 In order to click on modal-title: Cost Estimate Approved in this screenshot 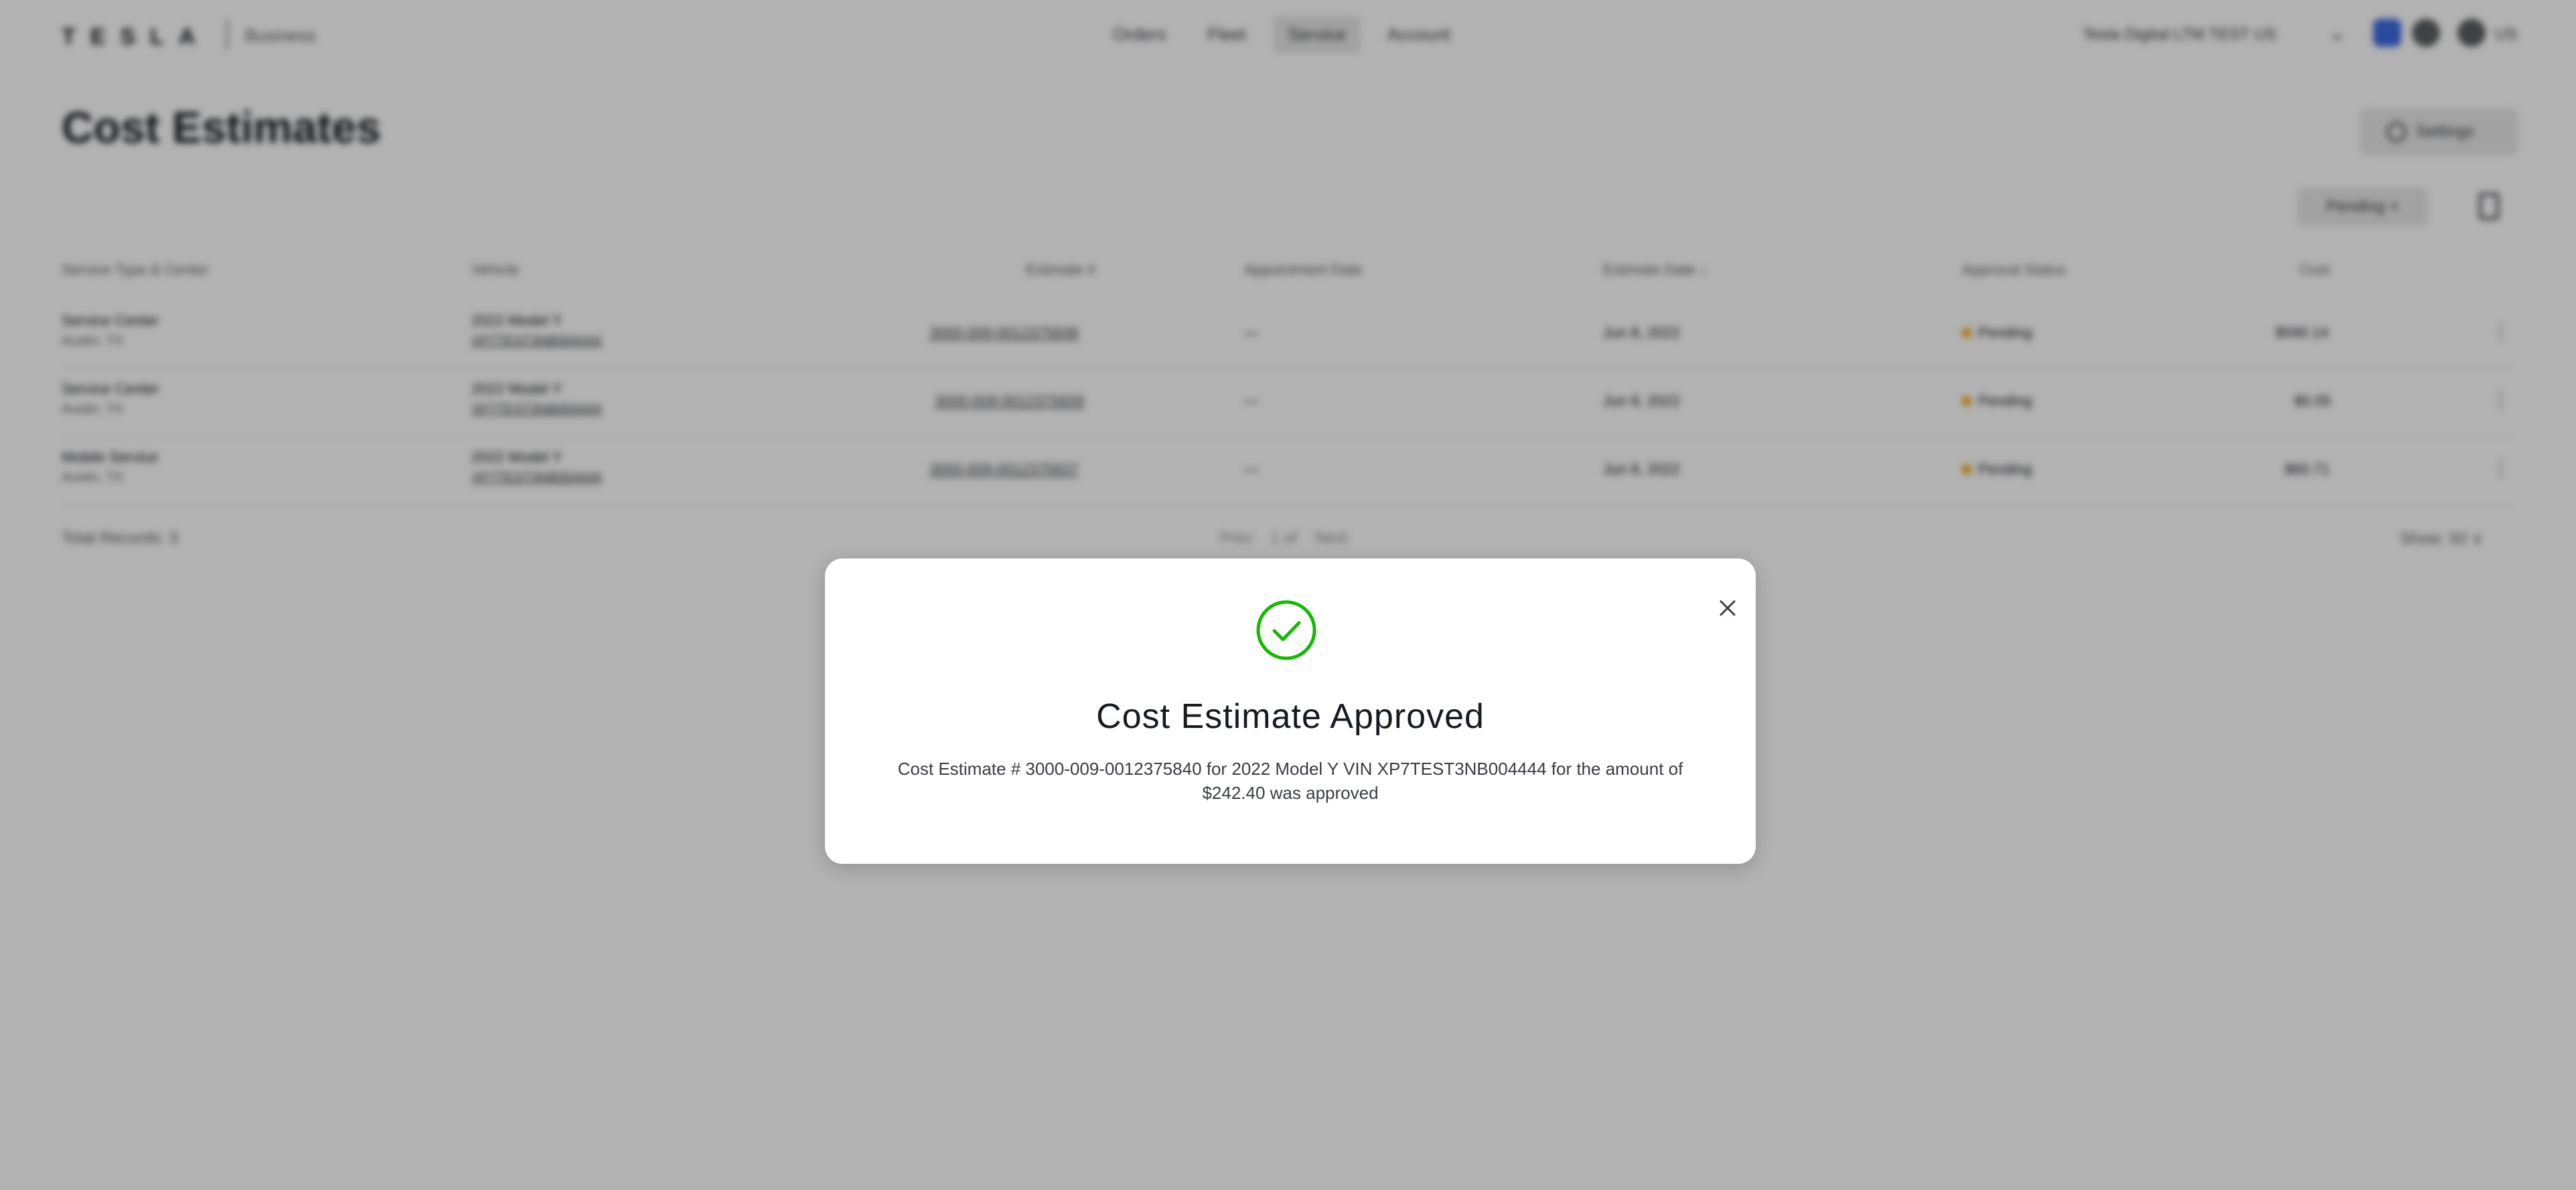, I will do `click(1291, 716)`.